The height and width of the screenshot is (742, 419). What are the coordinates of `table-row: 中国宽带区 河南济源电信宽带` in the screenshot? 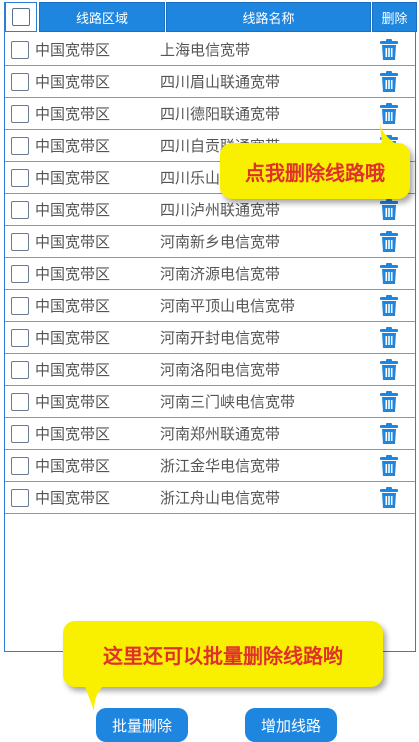 It's located at (210, 274).